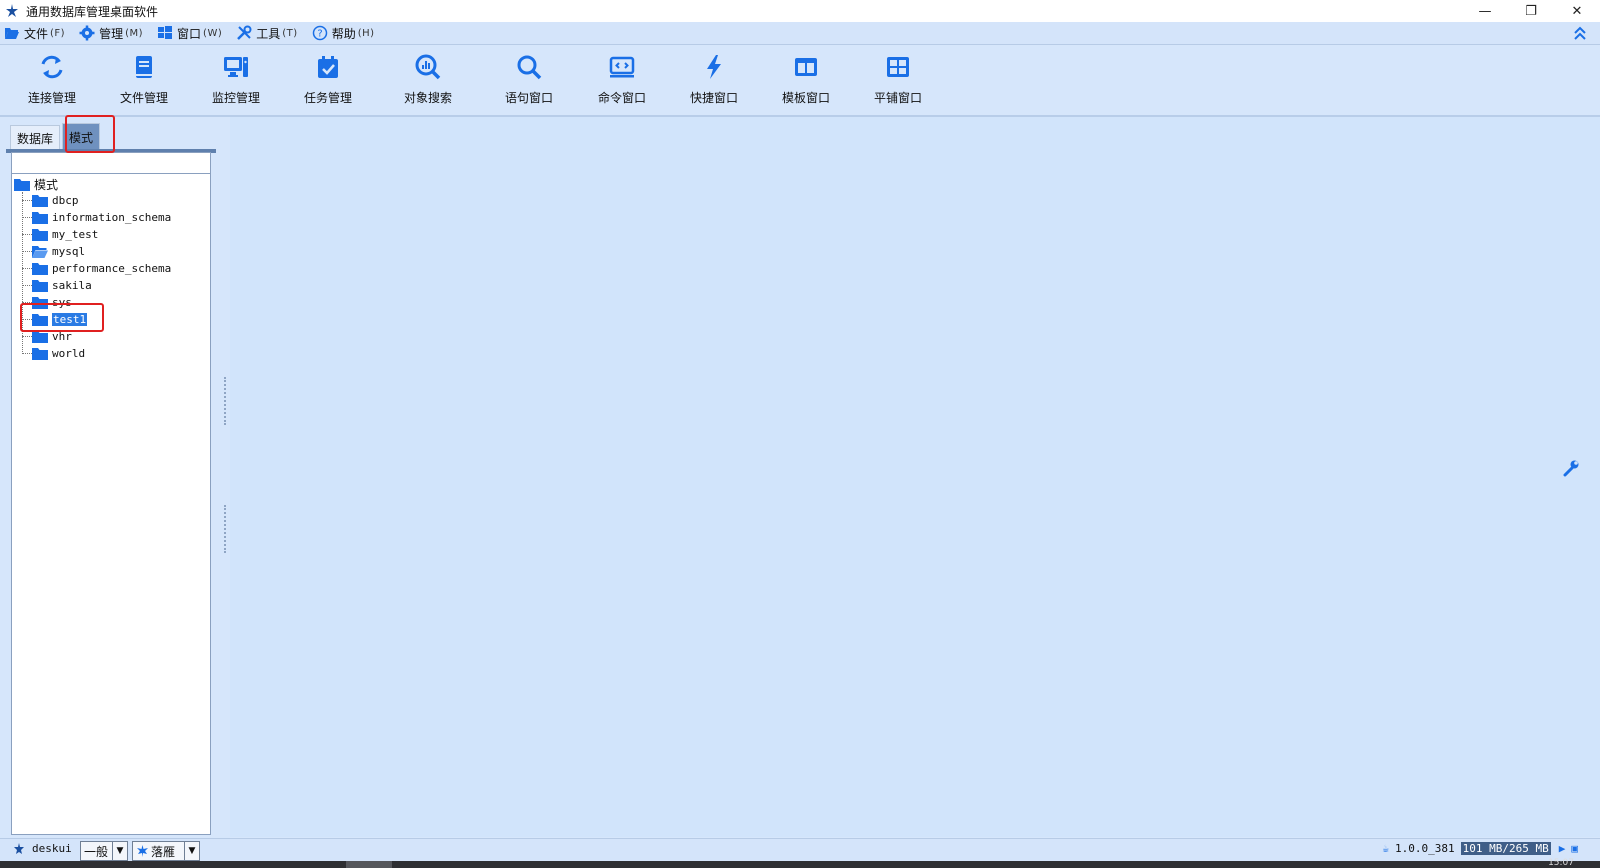 The width and height of the screenshot is (1600, 868). I want to click on tree-node-world: world, so click(53, 353).